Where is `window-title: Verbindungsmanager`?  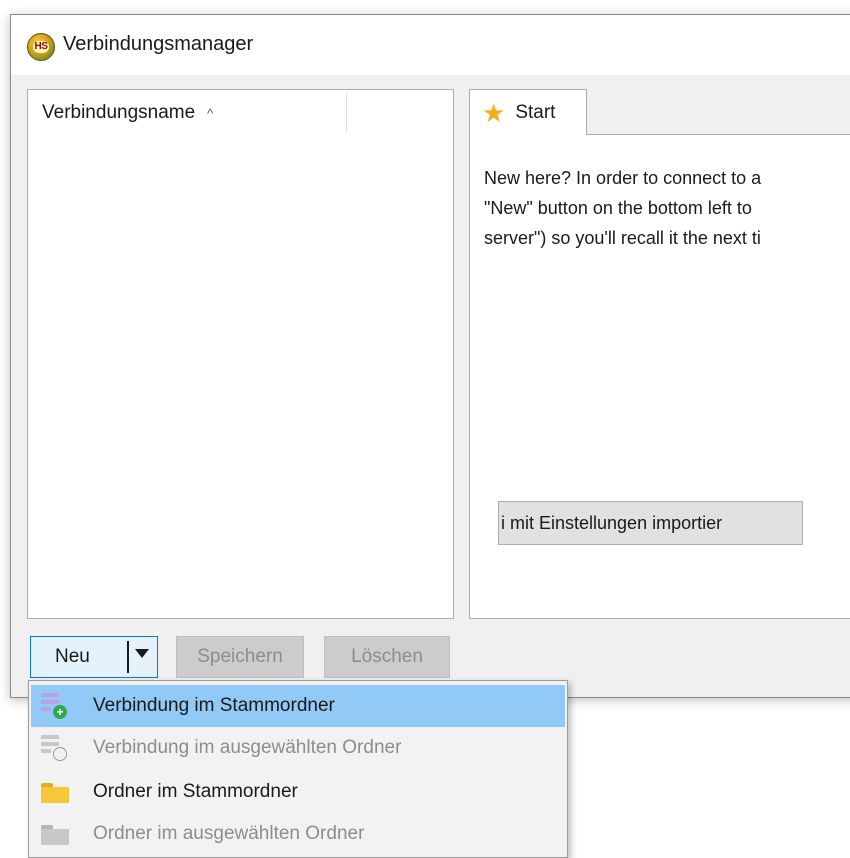 window-title: Verbindungsmanager is located at coordinates (158, 44).